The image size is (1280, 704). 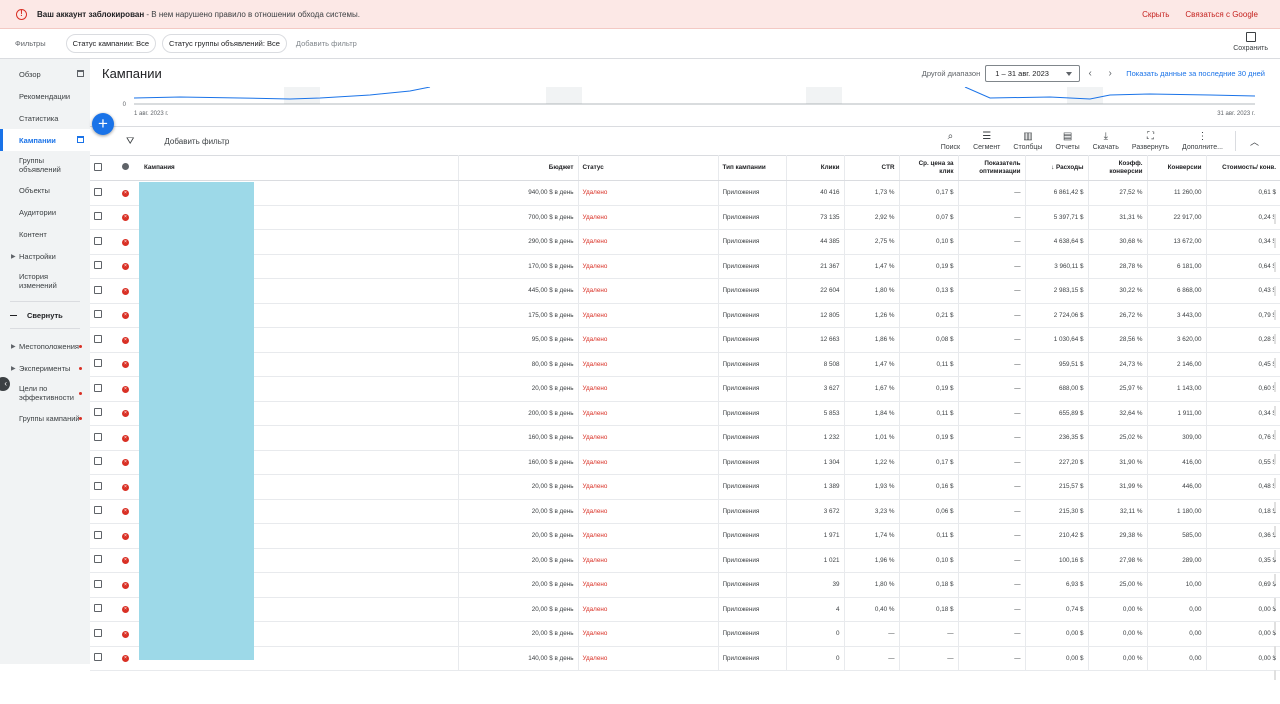 What do you see at coordinates (1254, 141) in the screenshot?
I see `chevron-up-icon: ︿` at bounding box center [1254, 141].